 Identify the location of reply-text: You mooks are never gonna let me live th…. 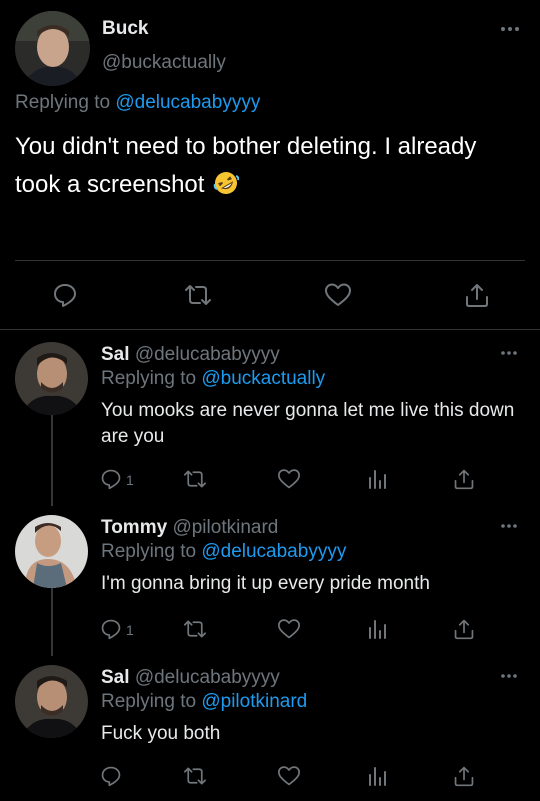
(308, 423).